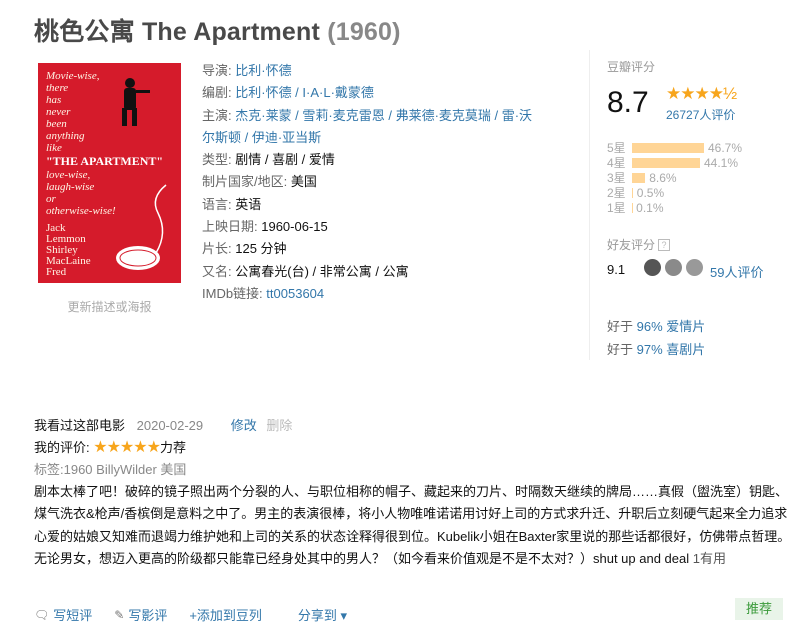  What do you see at coordinates (58, 112) in the screenshot?
I see `svg-text: never` at bounding box center [58, 112].